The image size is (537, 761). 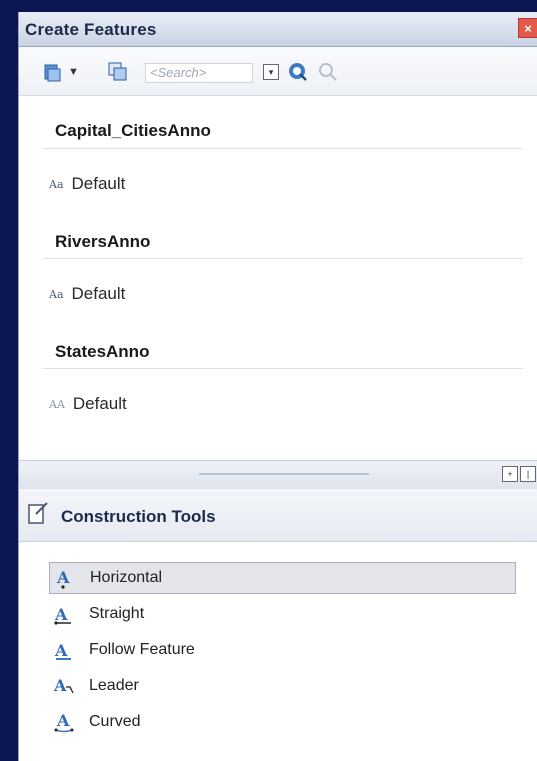 I want to click on toolbar: ▼ <Search> ▾, so click(x=278, y=71).